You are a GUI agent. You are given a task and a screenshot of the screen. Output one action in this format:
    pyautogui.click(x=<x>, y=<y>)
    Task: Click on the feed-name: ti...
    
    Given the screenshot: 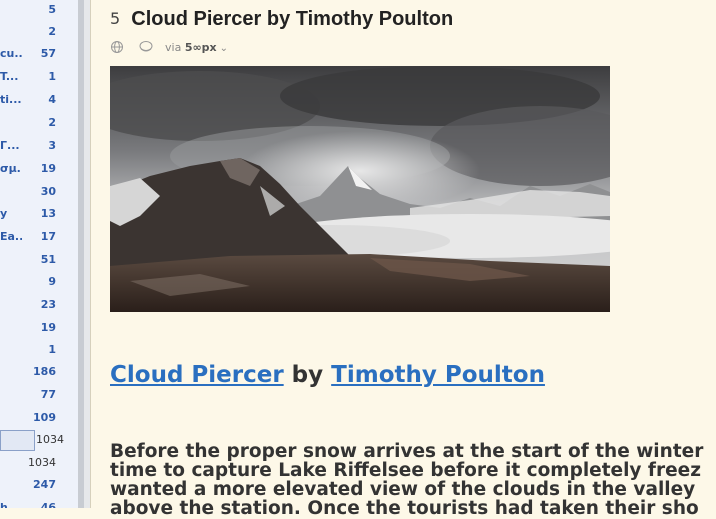 What is the action you would take?
    pyautogui.click(x=11, y=99)
    